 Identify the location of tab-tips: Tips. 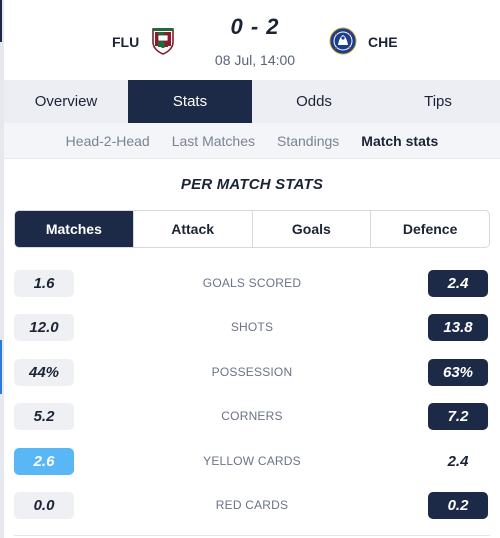
(438, 101).